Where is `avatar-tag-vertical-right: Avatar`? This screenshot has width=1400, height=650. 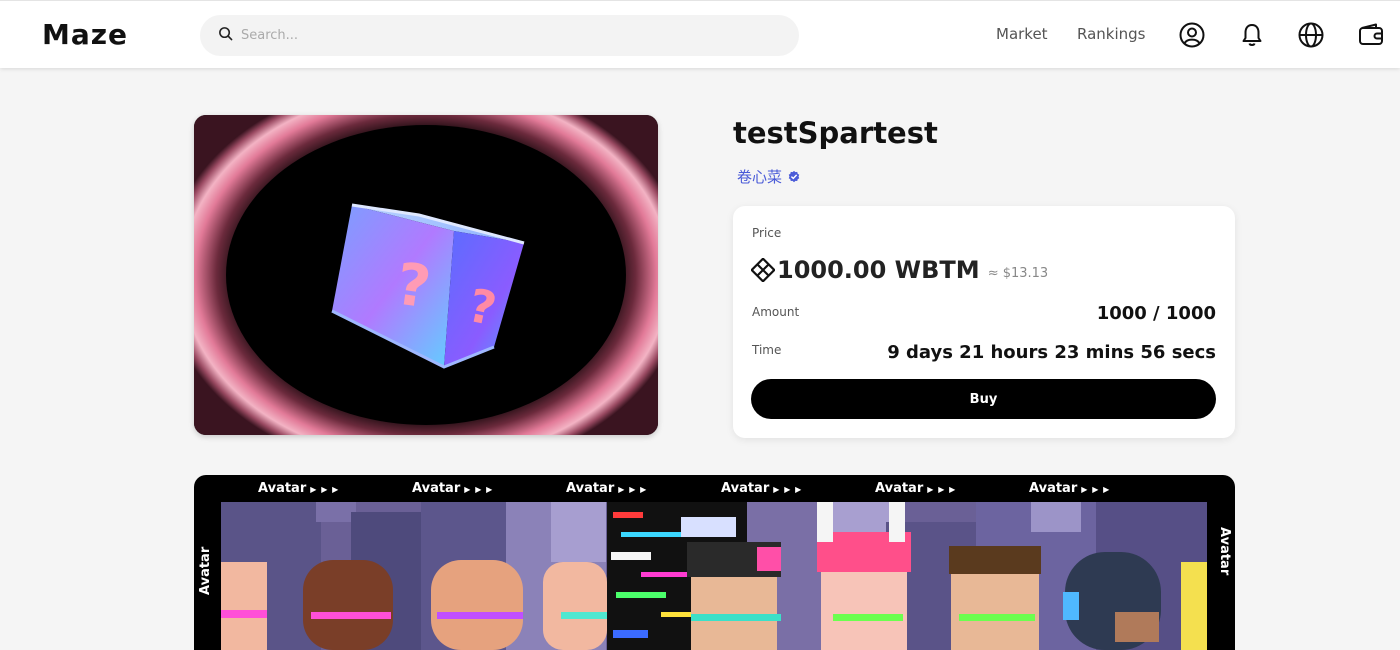 avatar-tag-vertical-right: Avatar is located at coordinates (1224, 551).